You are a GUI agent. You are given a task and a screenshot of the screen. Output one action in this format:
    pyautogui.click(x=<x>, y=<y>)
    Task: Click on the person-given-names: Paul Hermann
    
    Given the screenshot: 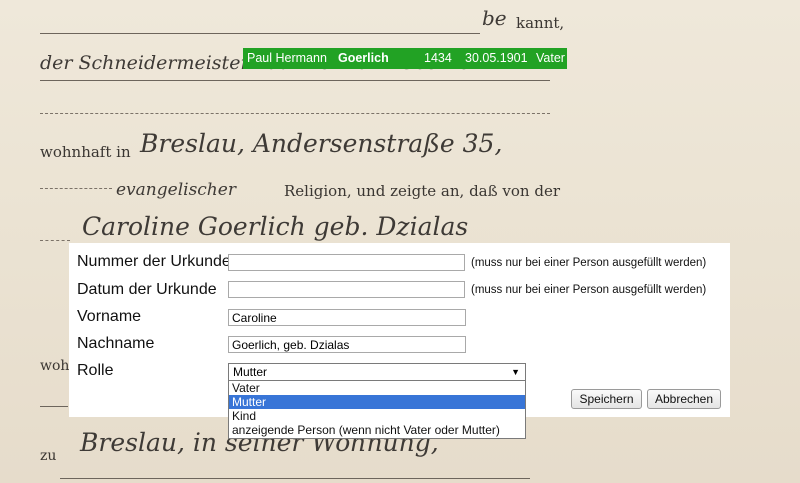 What is the action you would take?
    pyautogui.click(x=287, y=58)
    